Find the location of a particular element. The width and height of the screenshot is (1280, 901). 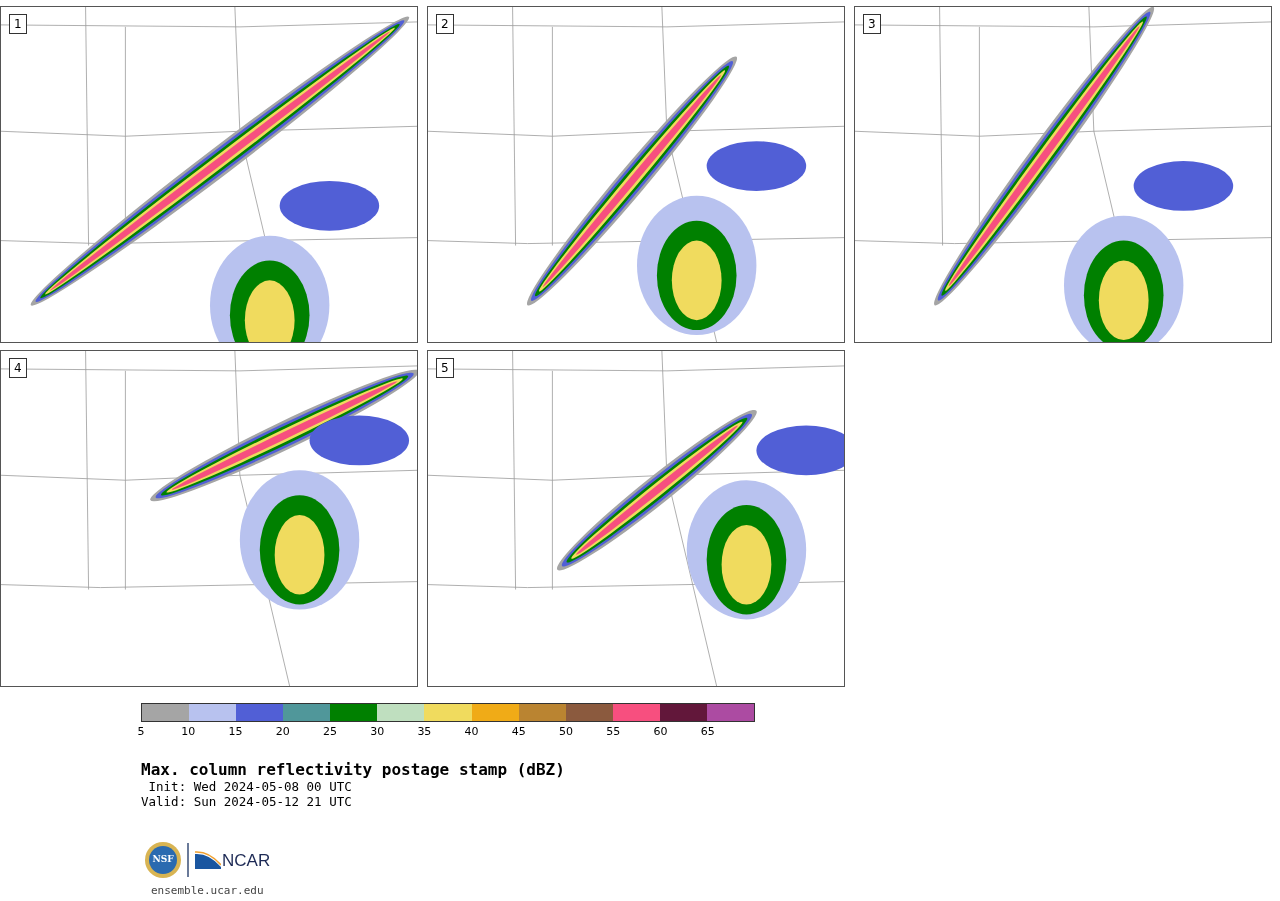

panel-number: 5 is located at coordinates (445, 368).